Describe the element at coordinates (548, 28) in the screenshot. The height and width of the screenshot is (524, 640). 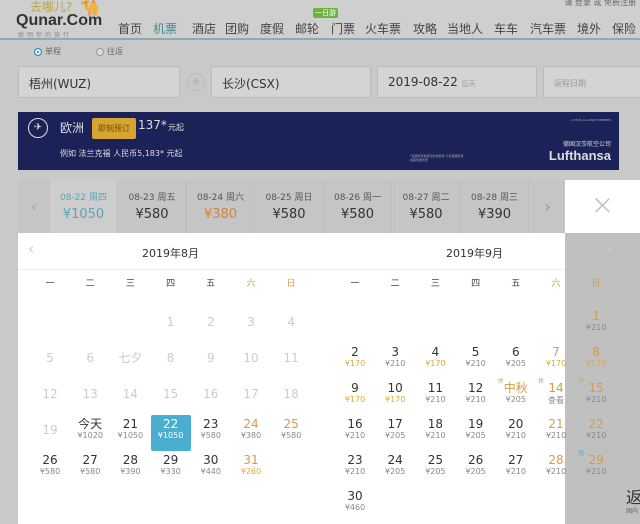
I see `nav-item: 汽车票` at that location.